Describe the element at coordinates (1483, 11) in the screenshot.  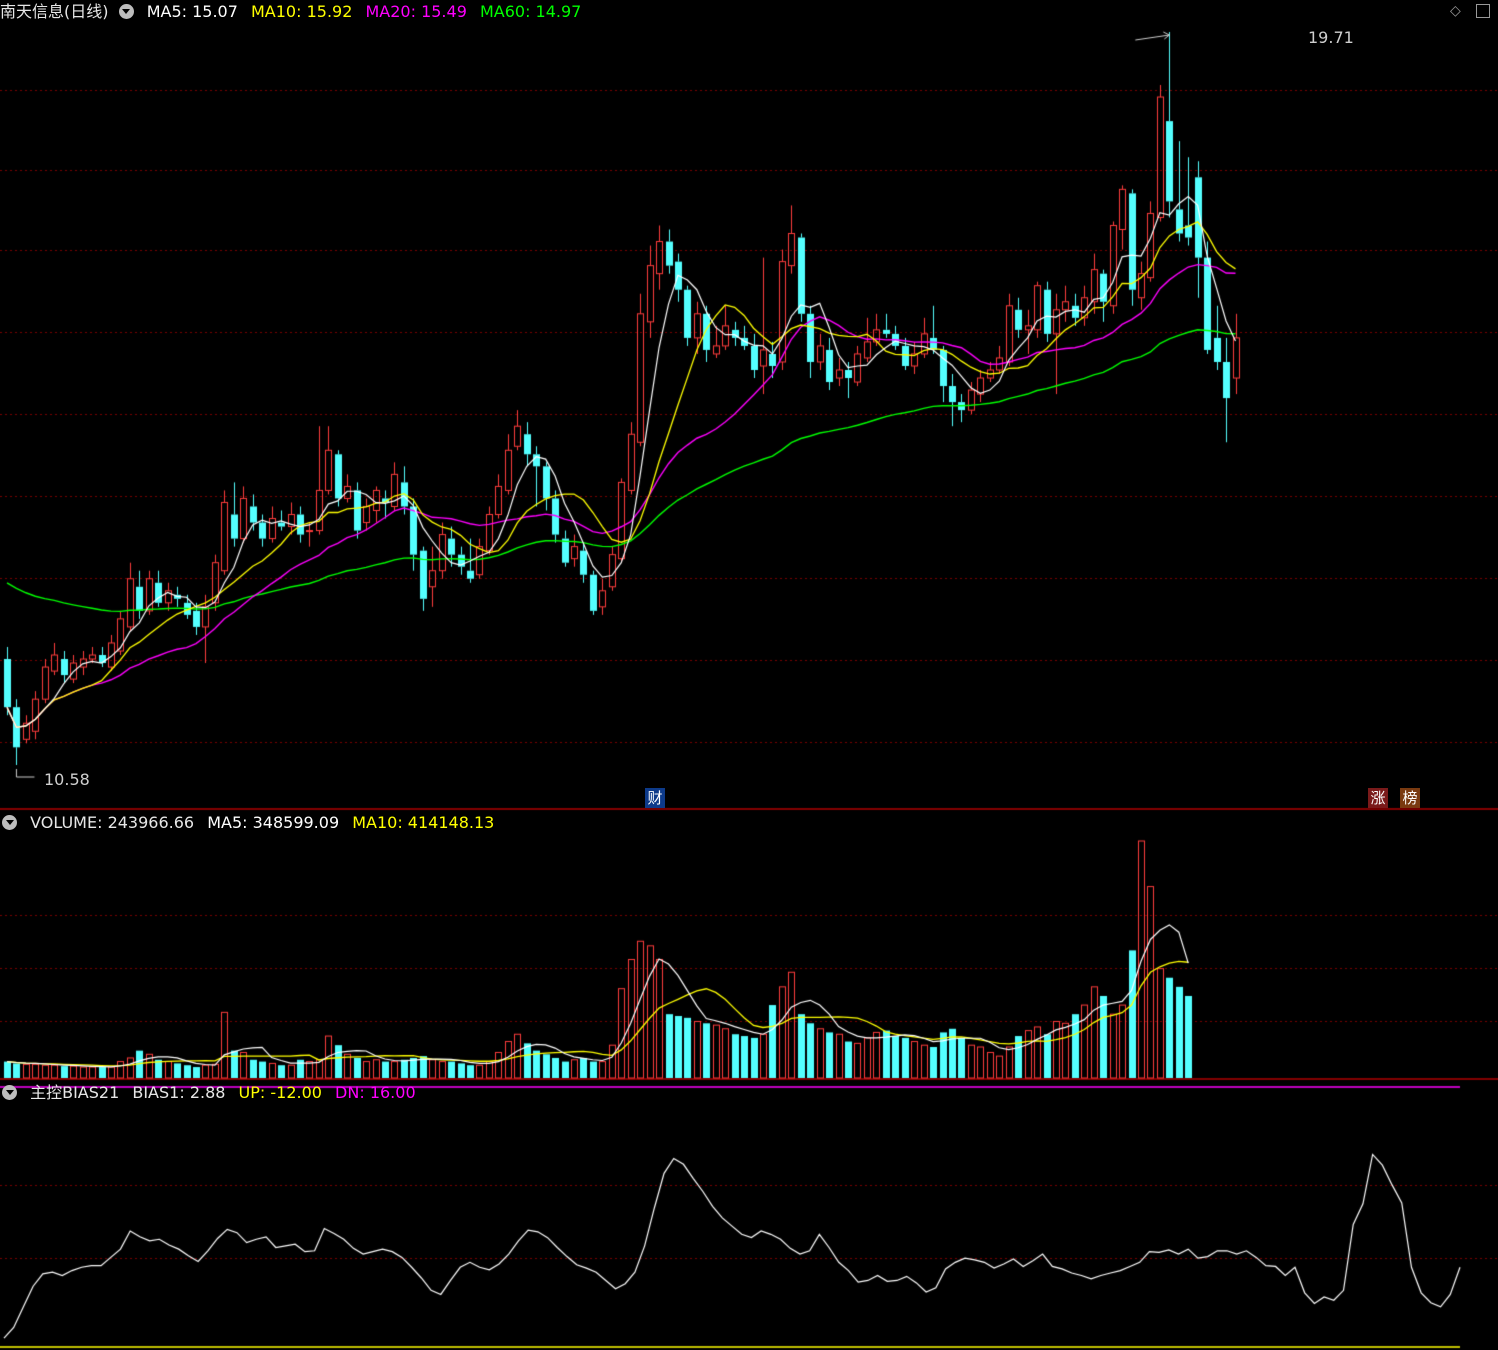
I see `restore-window-icon` at that location.